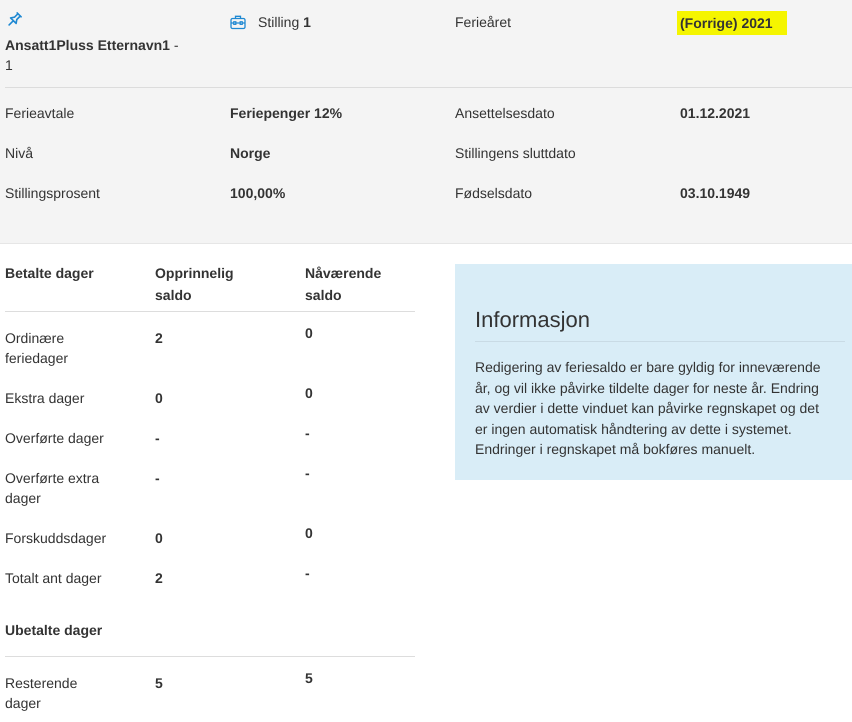 Image resolution: width=852 pixels, height=722 pixels. I want to click on holiday-year-label: Ferieåret, so click(483, 22).